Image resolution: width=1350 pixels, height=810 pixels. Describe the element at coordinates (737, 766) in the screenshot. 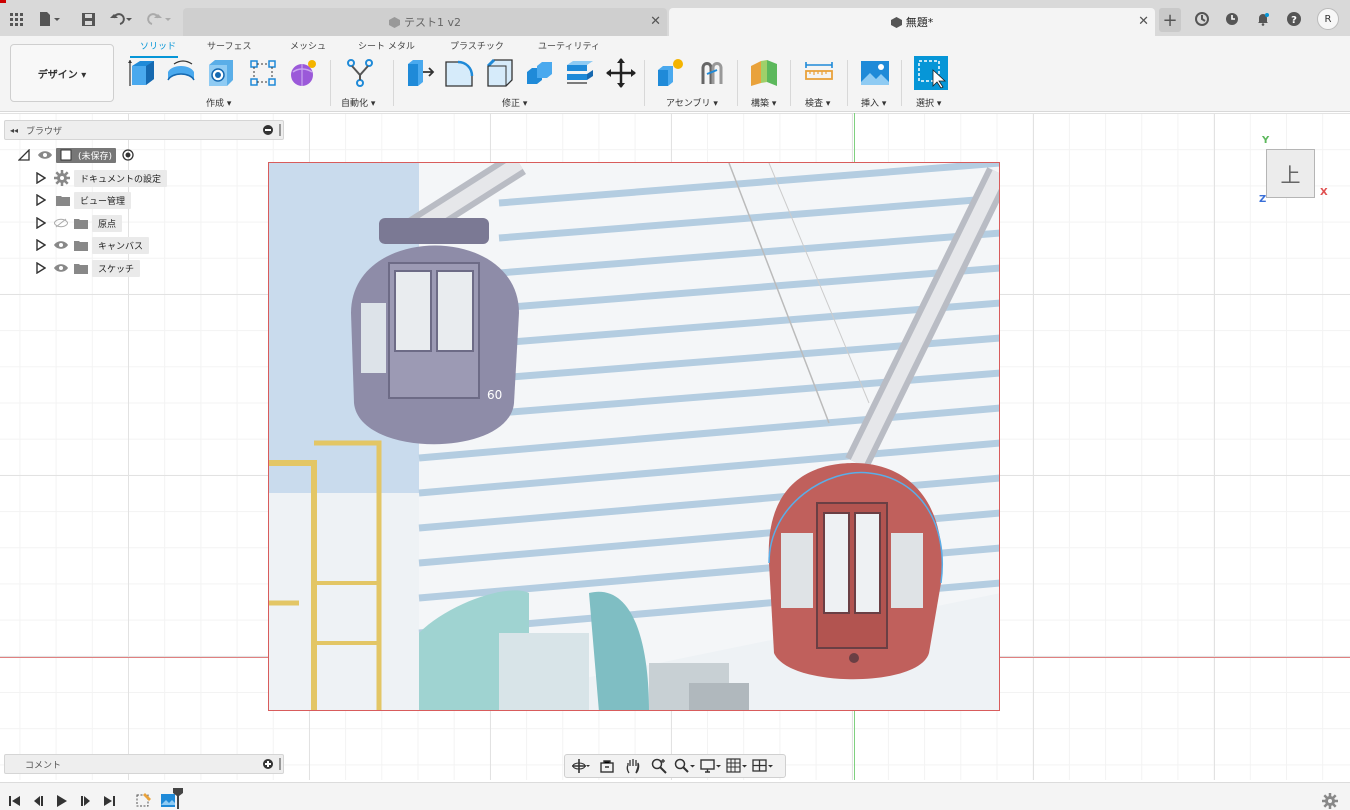

I see `grid-settings-icon` at that location.